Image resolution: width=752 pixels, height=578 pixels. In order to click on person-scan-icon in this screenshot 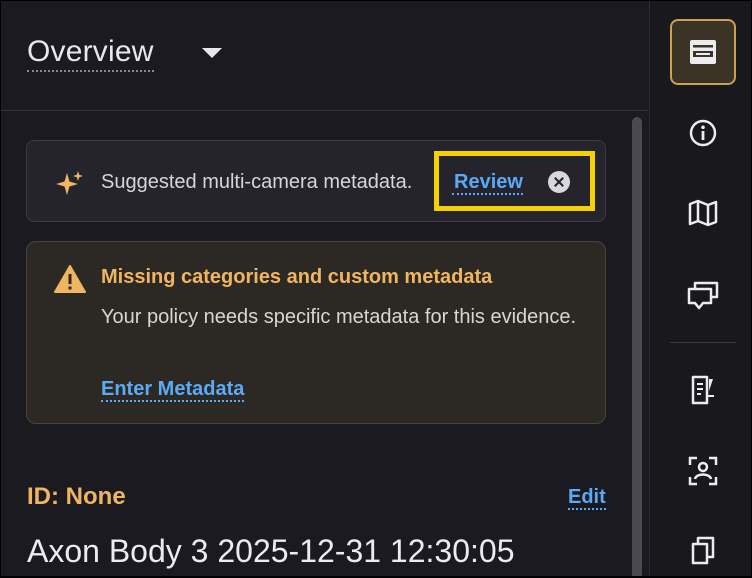, I will do `click(703, 471)`.